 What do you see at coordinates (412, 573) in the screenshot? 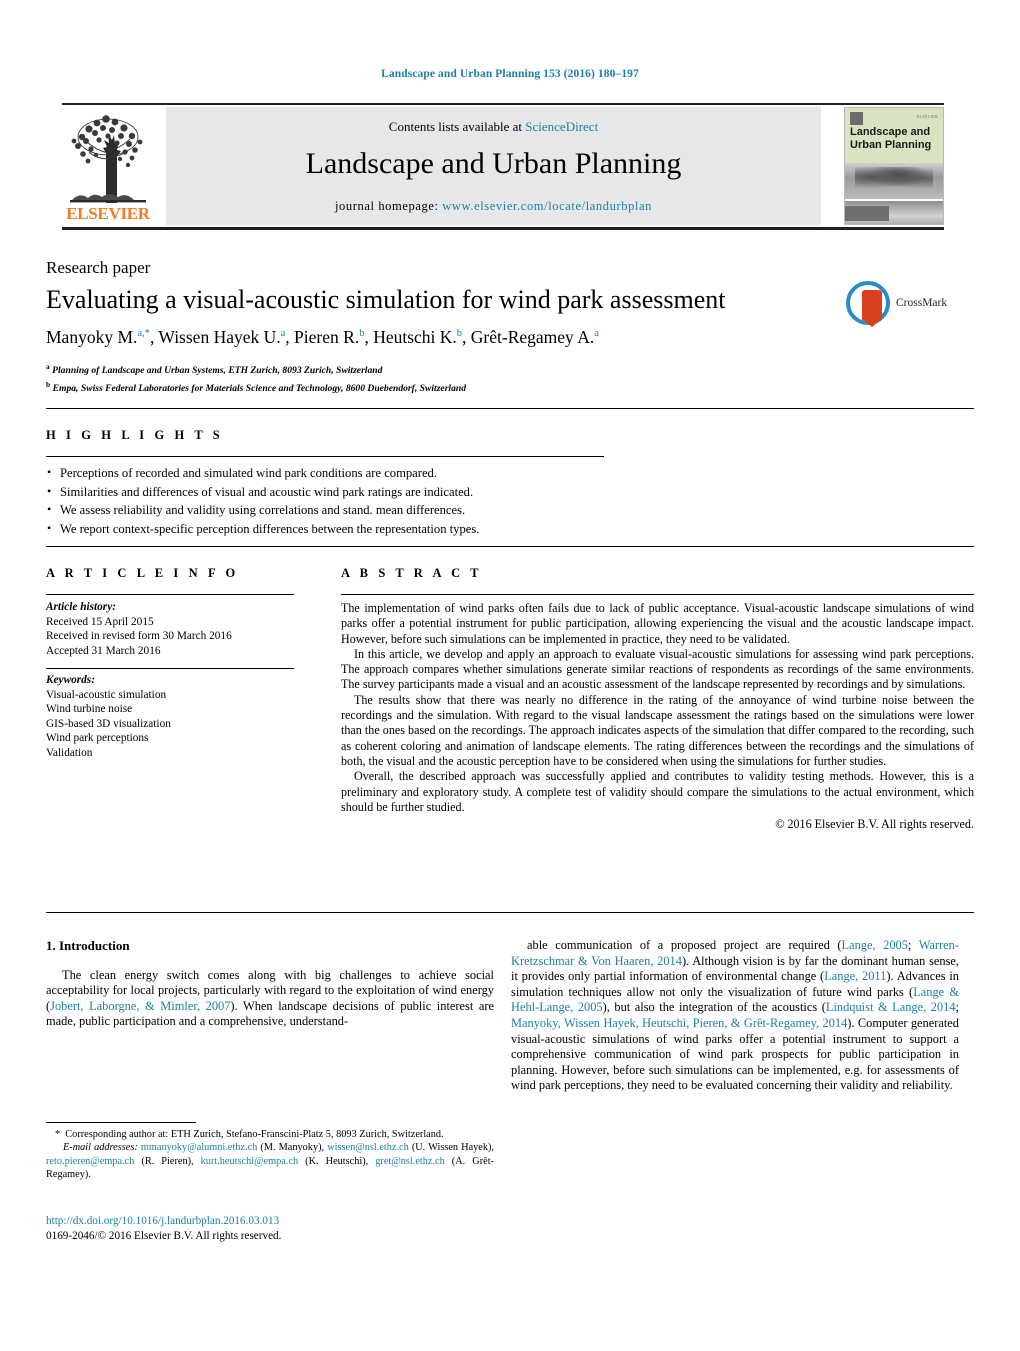
I see `abstract-heading: A B S T R A C T` at bounding box center [412, 573].